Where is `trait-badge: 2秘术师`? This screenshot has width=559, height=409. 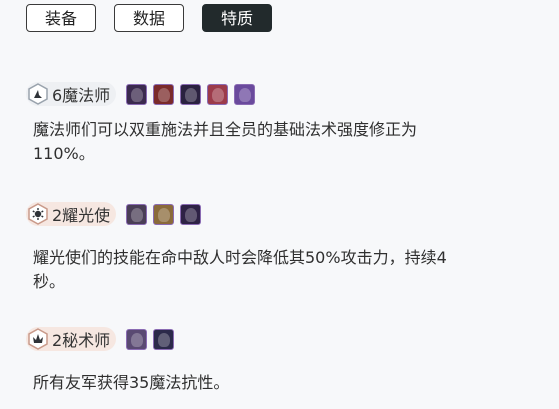 trait-badge: 2秘术师 is located at coordinates (71, 339).